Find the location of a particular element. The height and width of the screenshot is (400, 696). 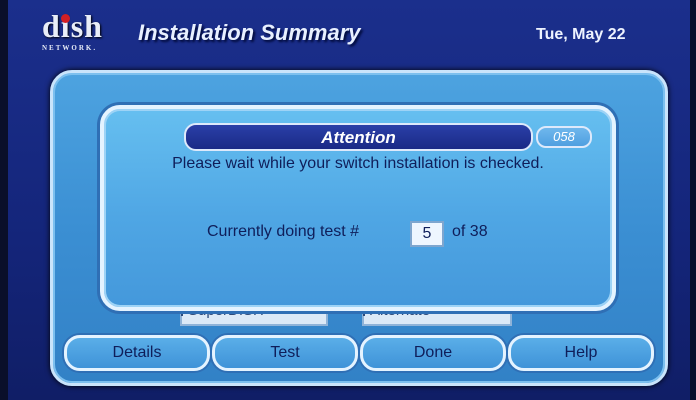

dialog-title: Attention is located at coordinates (358, 137).